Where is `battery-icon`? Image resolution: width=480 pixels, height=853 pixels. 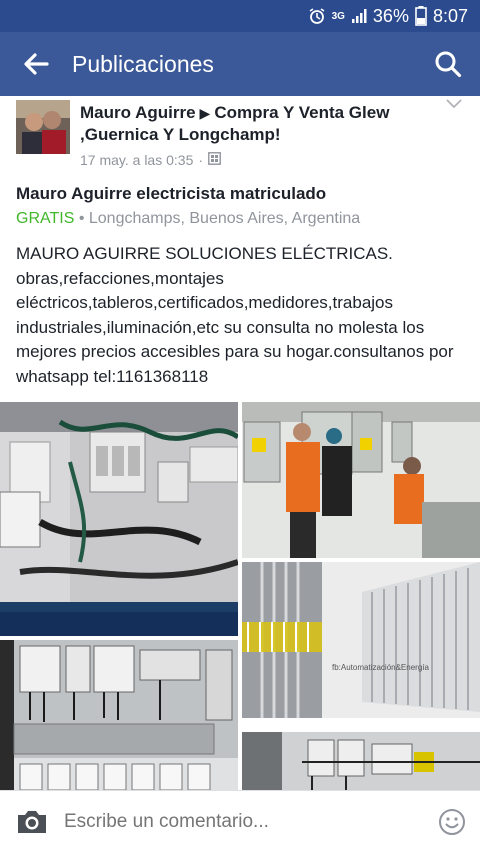
battery-icon is located at coordinates (421, 16).